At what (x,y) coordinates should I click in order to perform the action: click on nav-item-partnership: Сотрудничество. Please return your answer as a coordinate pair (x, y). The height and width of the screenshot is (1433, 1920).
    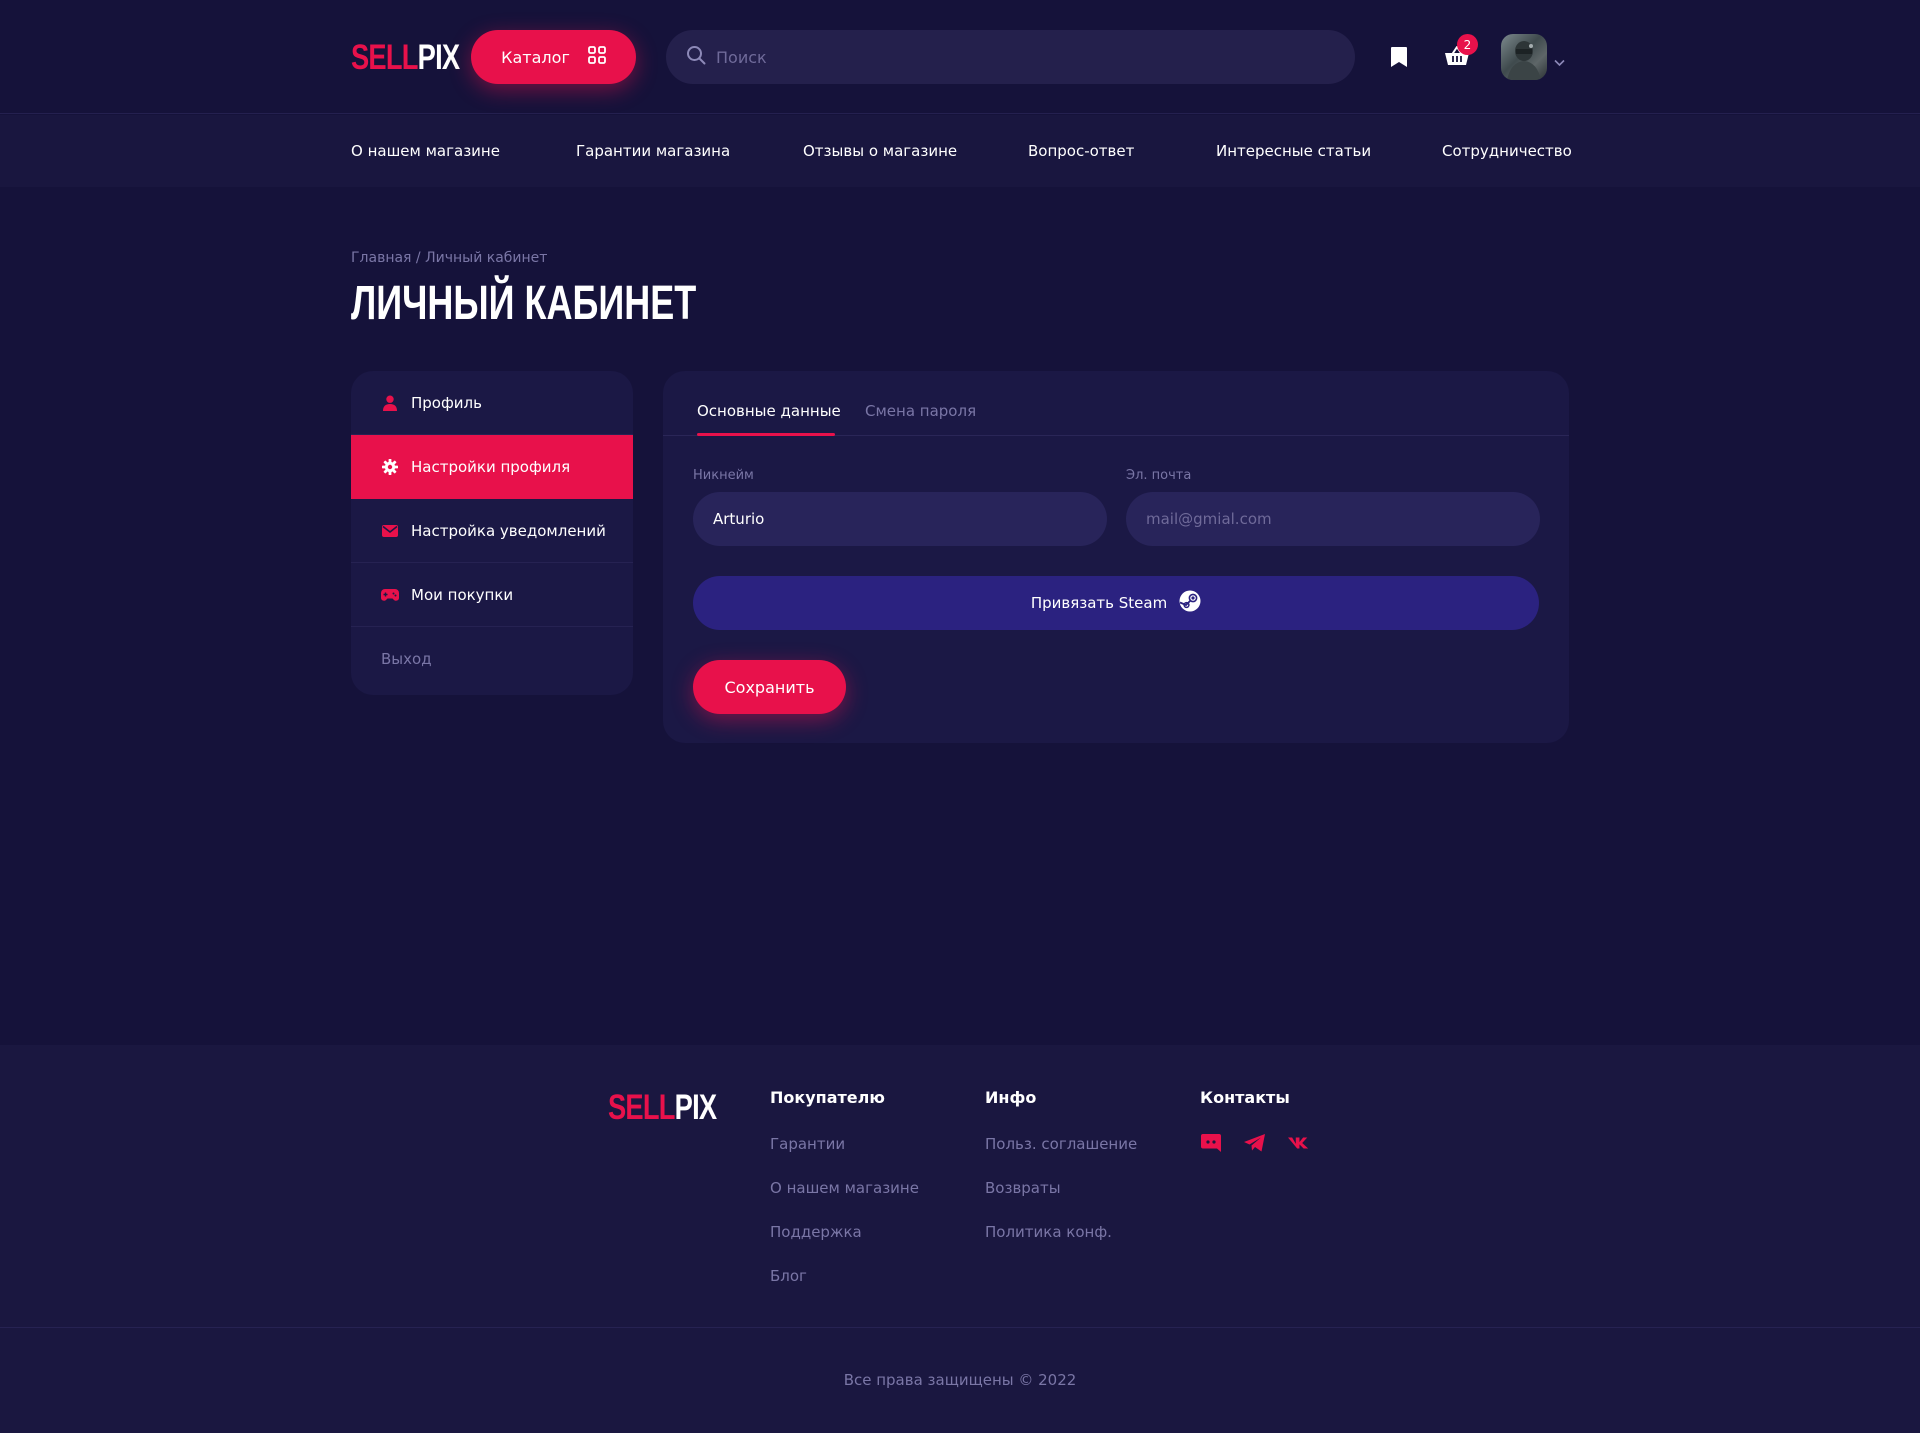
    Looking at the image, I should click on (1507, 151).